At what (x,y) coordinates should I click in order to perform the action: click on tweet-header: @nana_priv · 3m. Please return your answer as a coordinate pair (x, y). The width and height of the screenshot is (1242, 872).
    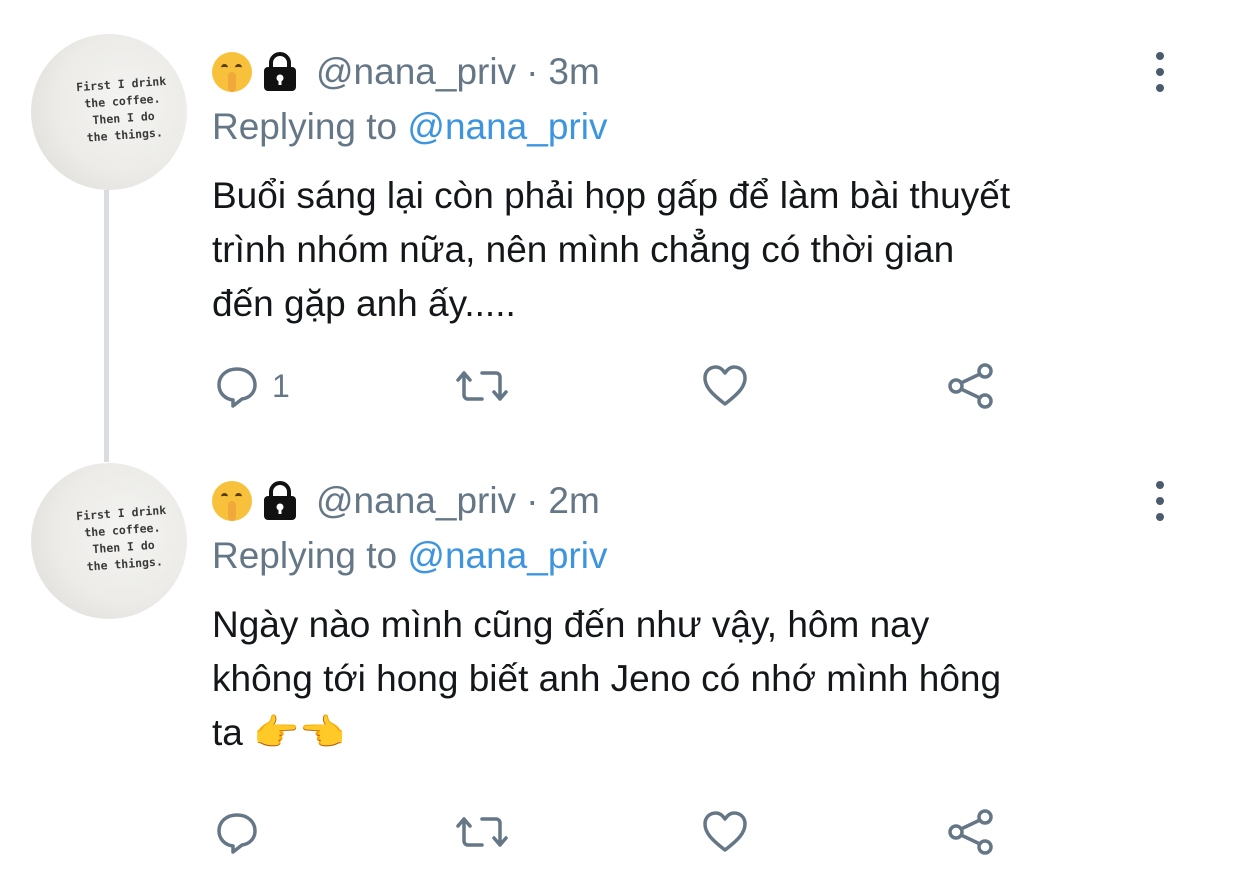
    Looking at the image, I should click on (406, 72).